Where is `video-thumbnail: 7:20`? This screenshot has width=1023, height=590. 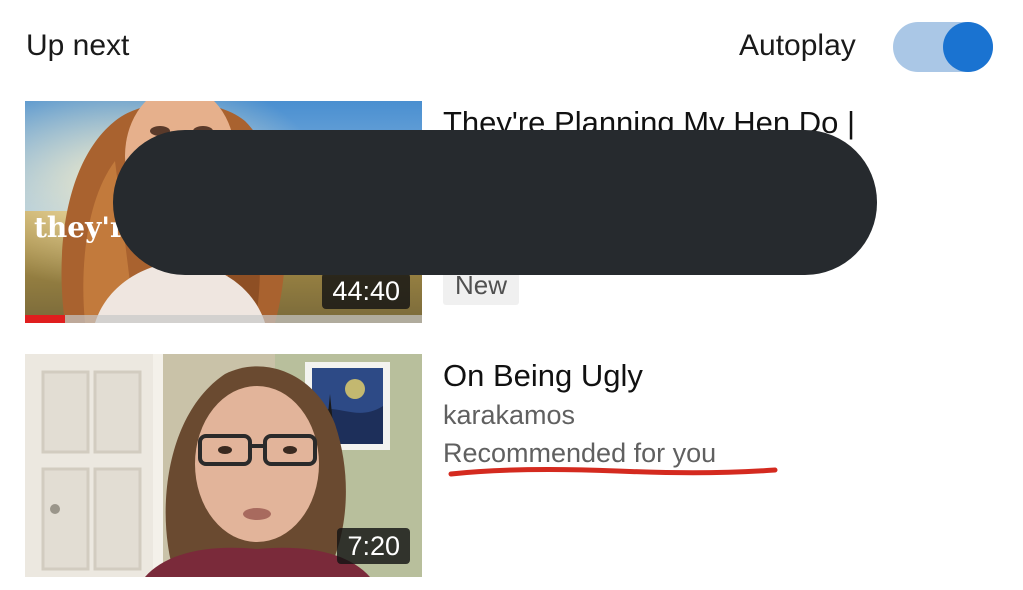
video-thumbnail: 7:20 is located at coordinates (223, 465).